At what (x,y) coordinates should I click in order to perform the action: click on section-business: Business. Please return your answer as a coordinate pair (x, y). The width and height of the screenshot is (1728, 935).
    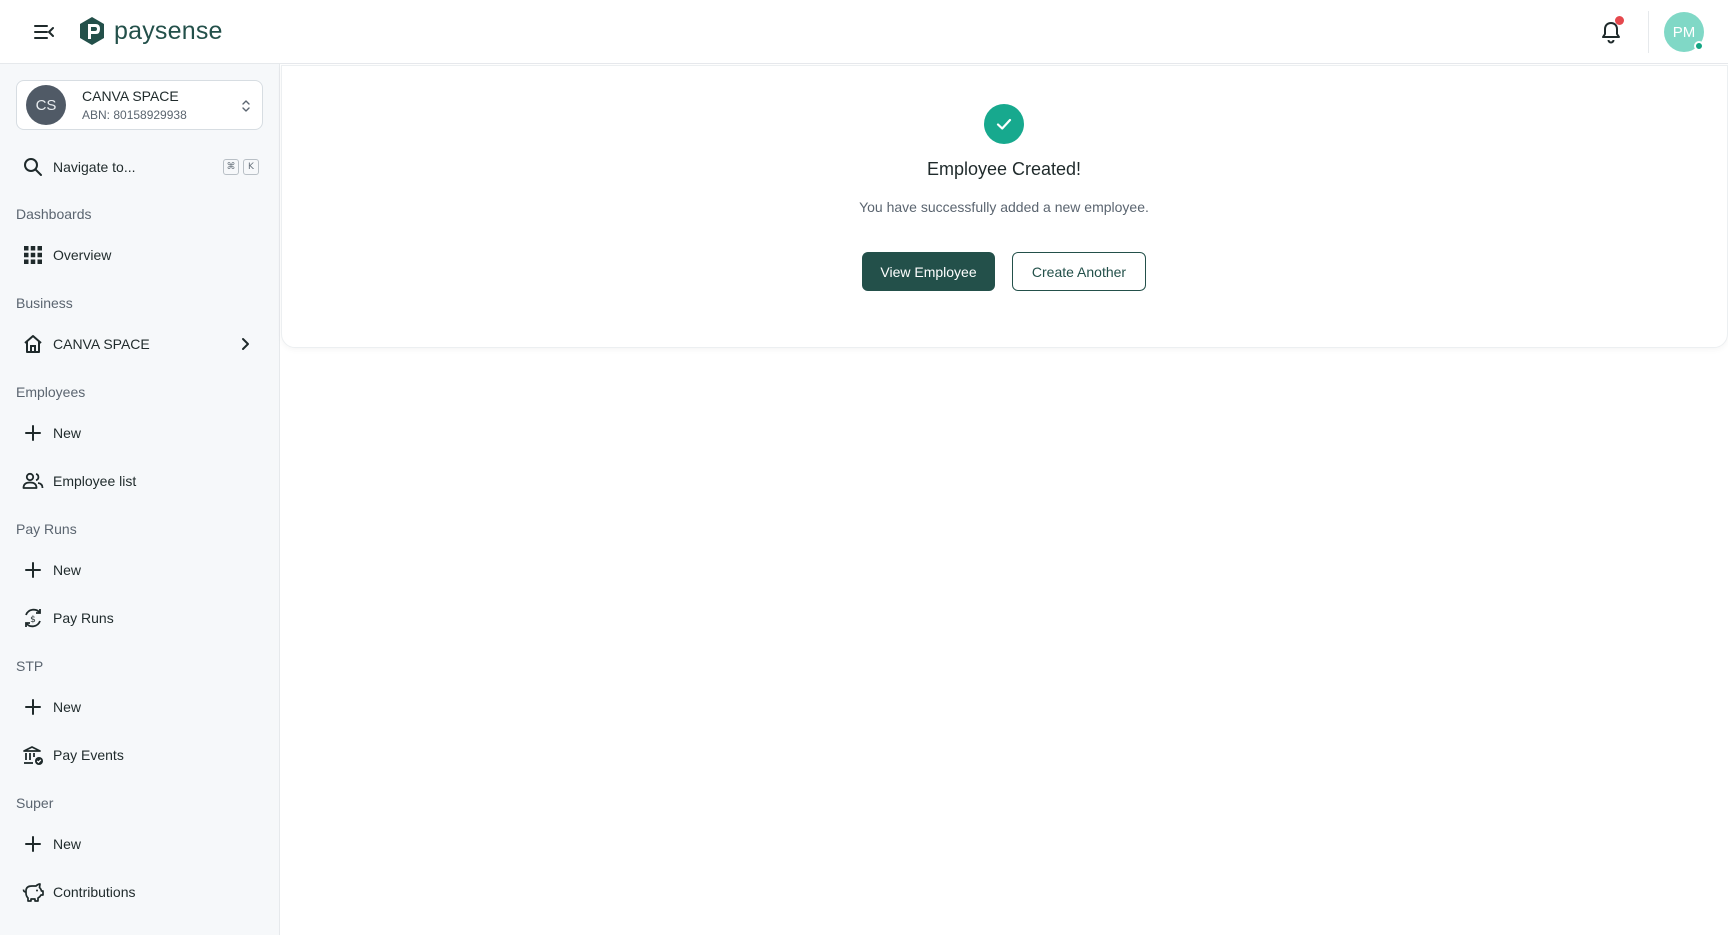
    Looking at the image, I should click on (44, 303).